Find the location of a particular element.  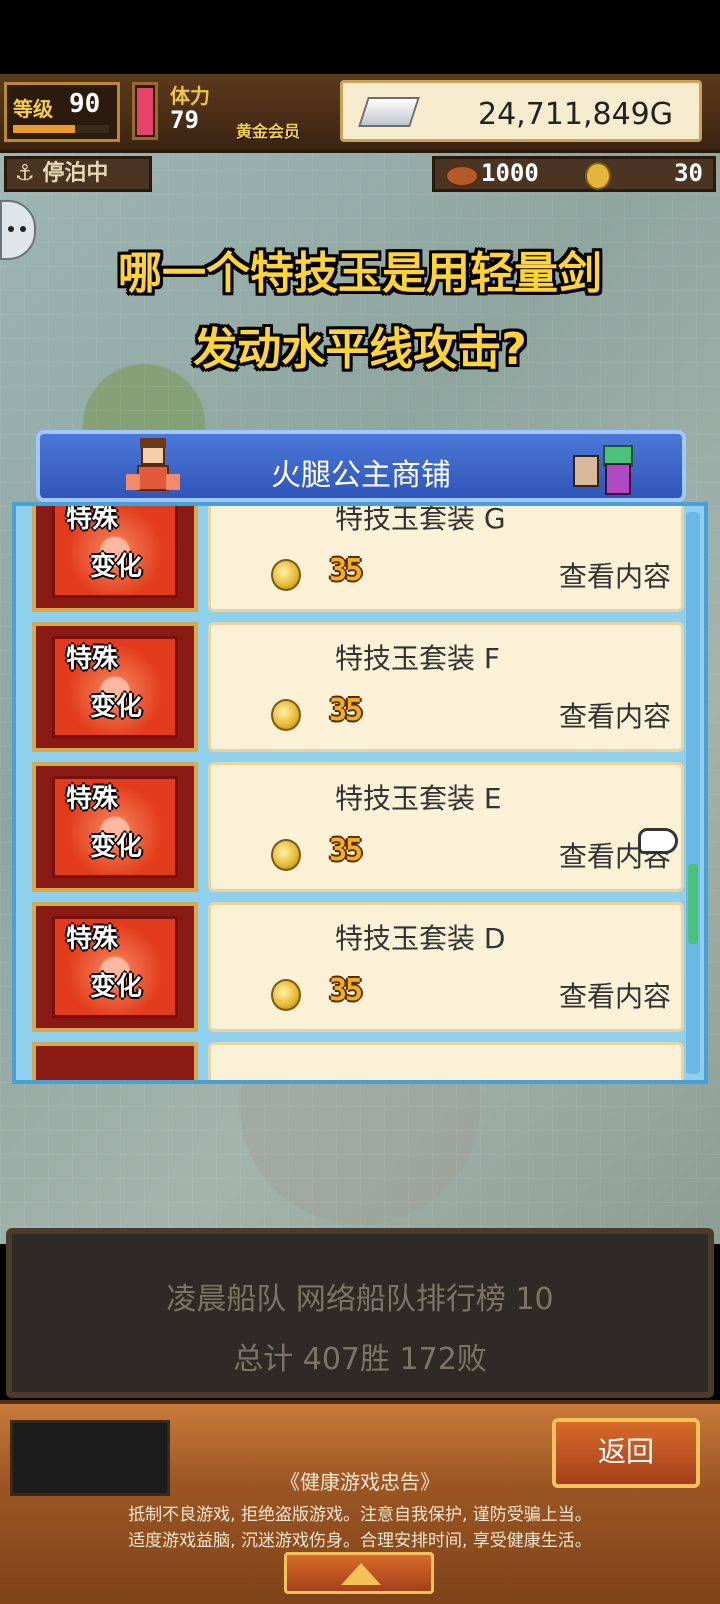

health-advice-title: 《健康游戏忠告》 is located at coordinates (360, 1482).